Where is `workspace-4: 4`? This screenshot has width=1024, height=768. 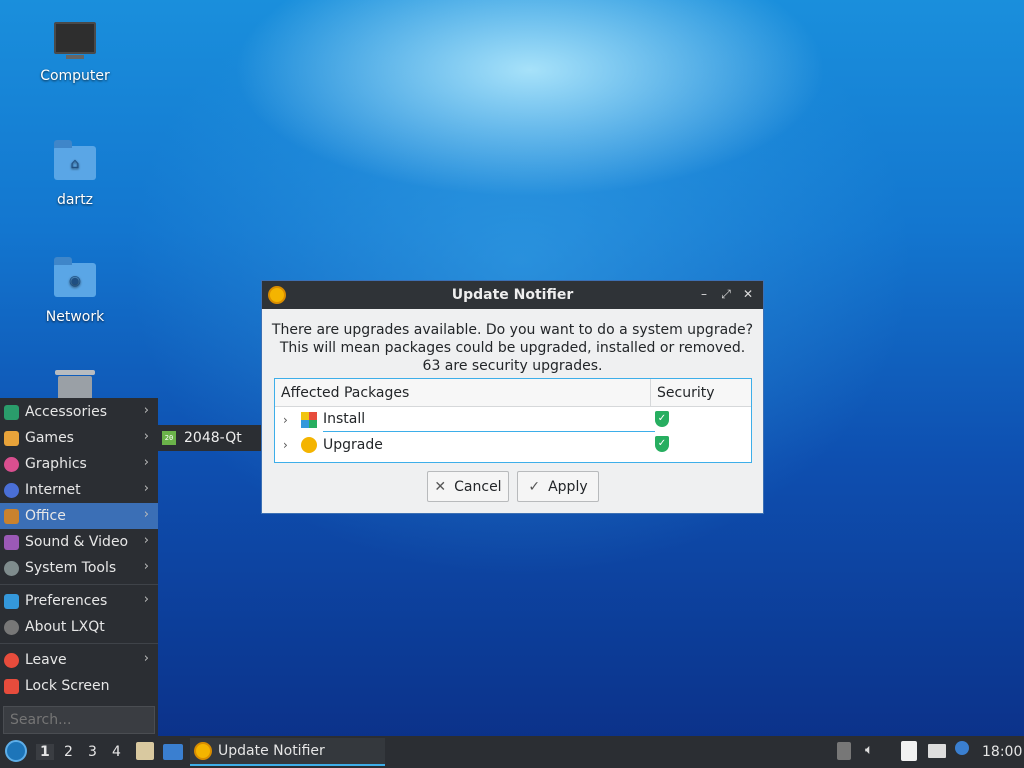 workspace-4: 4 is located at coordinates (116, 752).